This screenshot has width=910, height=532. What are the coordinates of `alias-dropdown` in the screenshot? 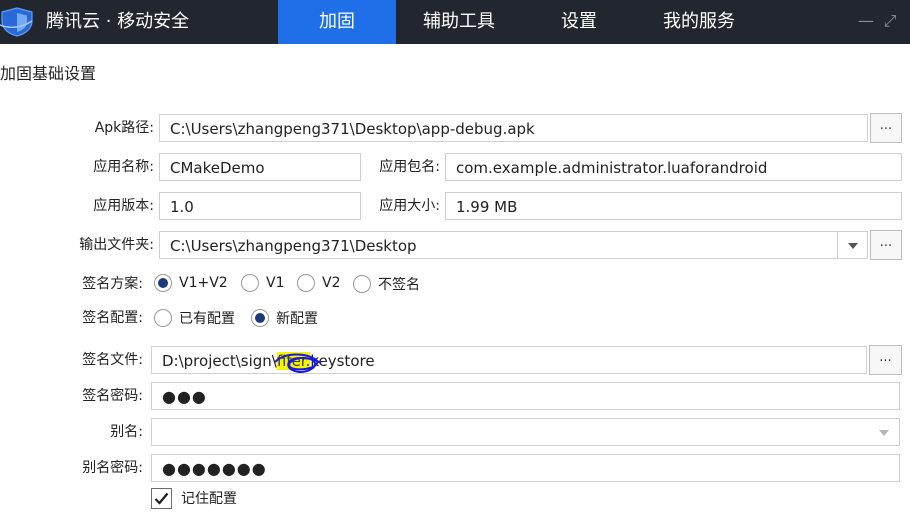 It's located at (525, 432).